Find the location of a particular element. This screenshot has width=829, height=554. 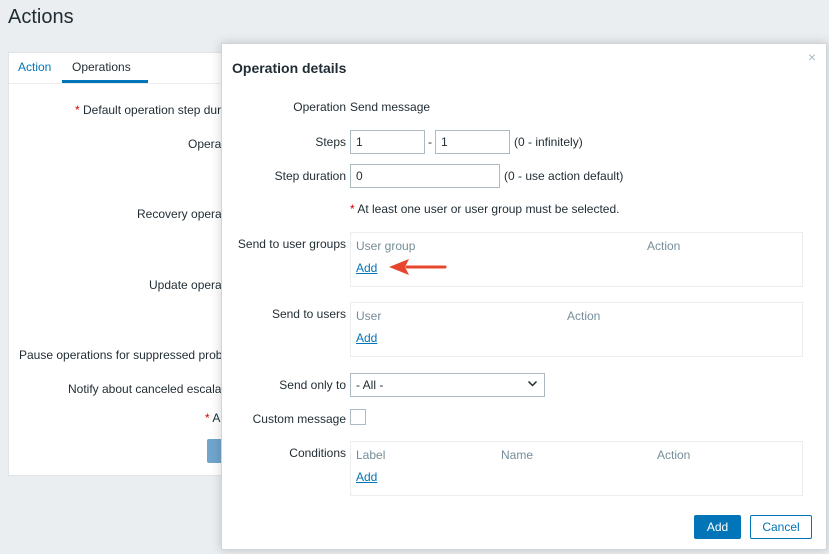

condition-name-column-header: Name is located at coordinates (517, 455).